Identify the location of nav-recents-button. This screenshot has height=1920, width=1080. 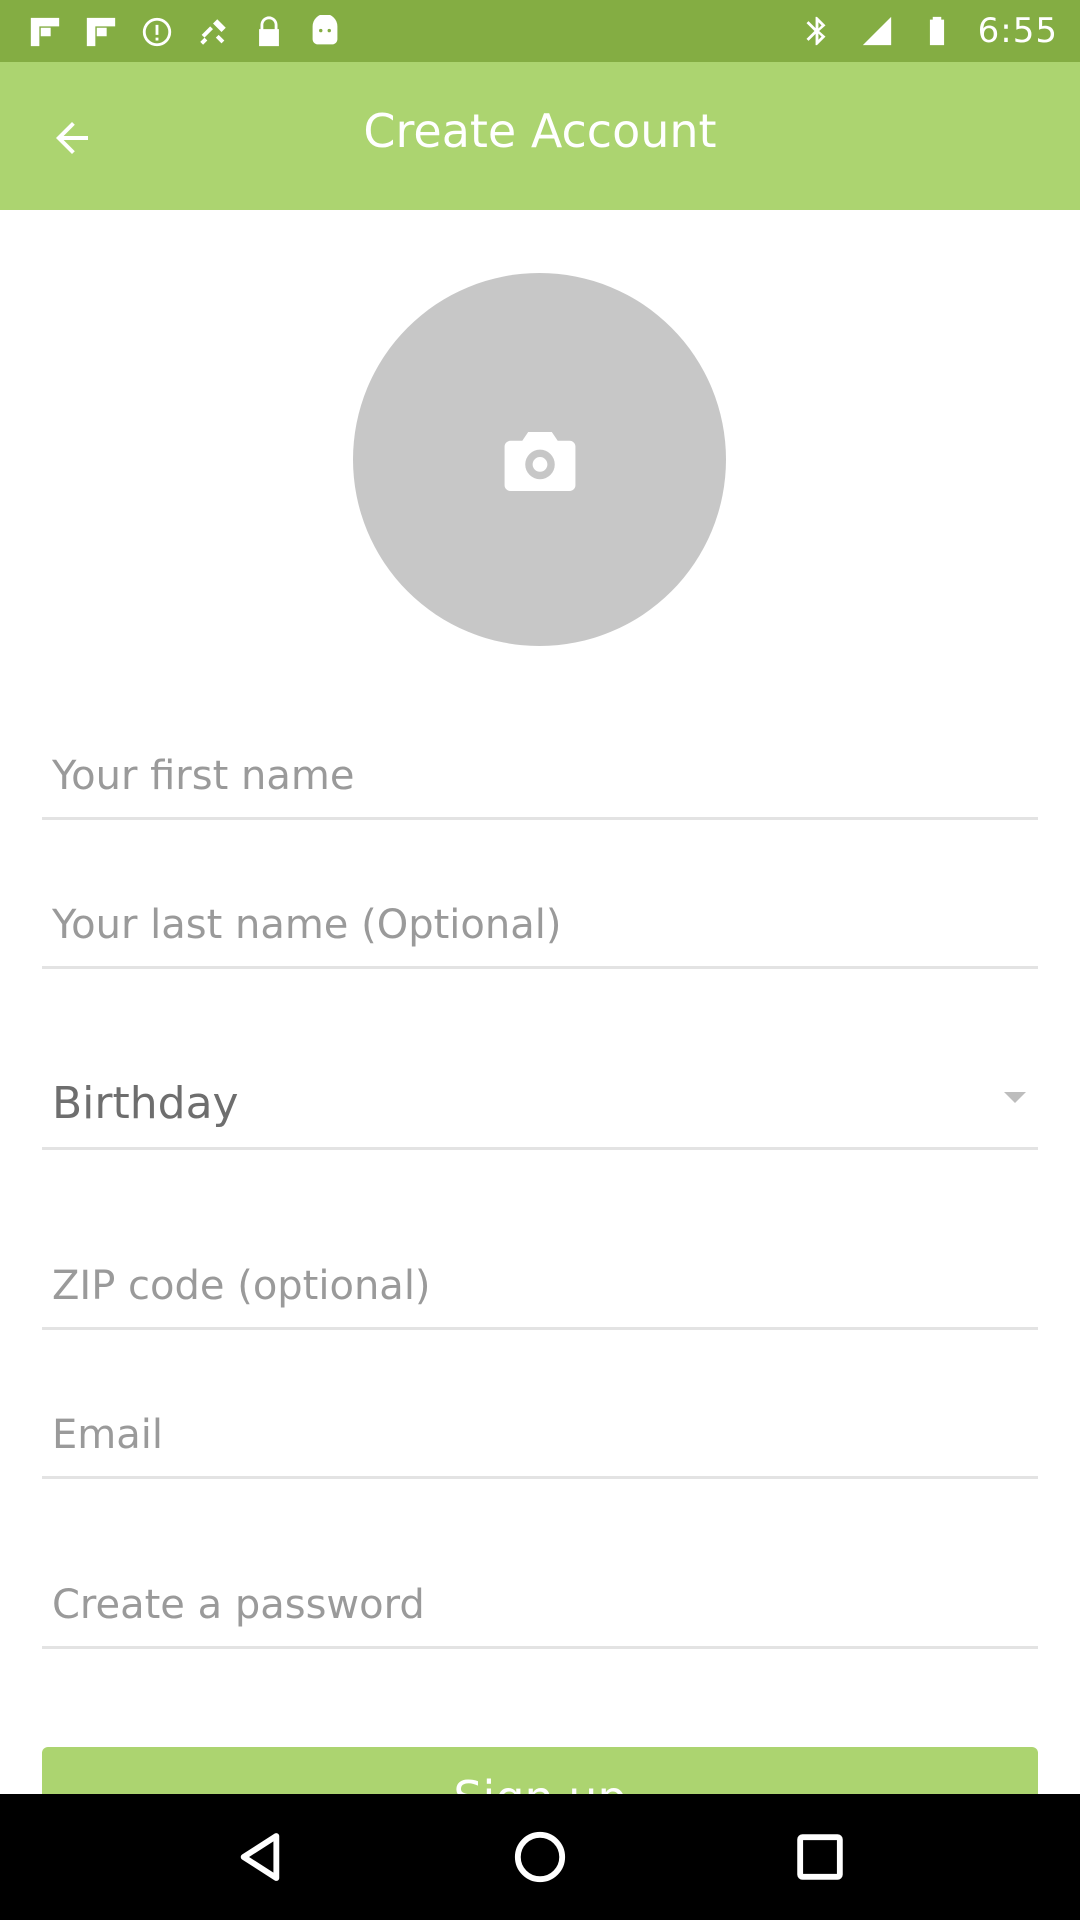
(820, 1857).